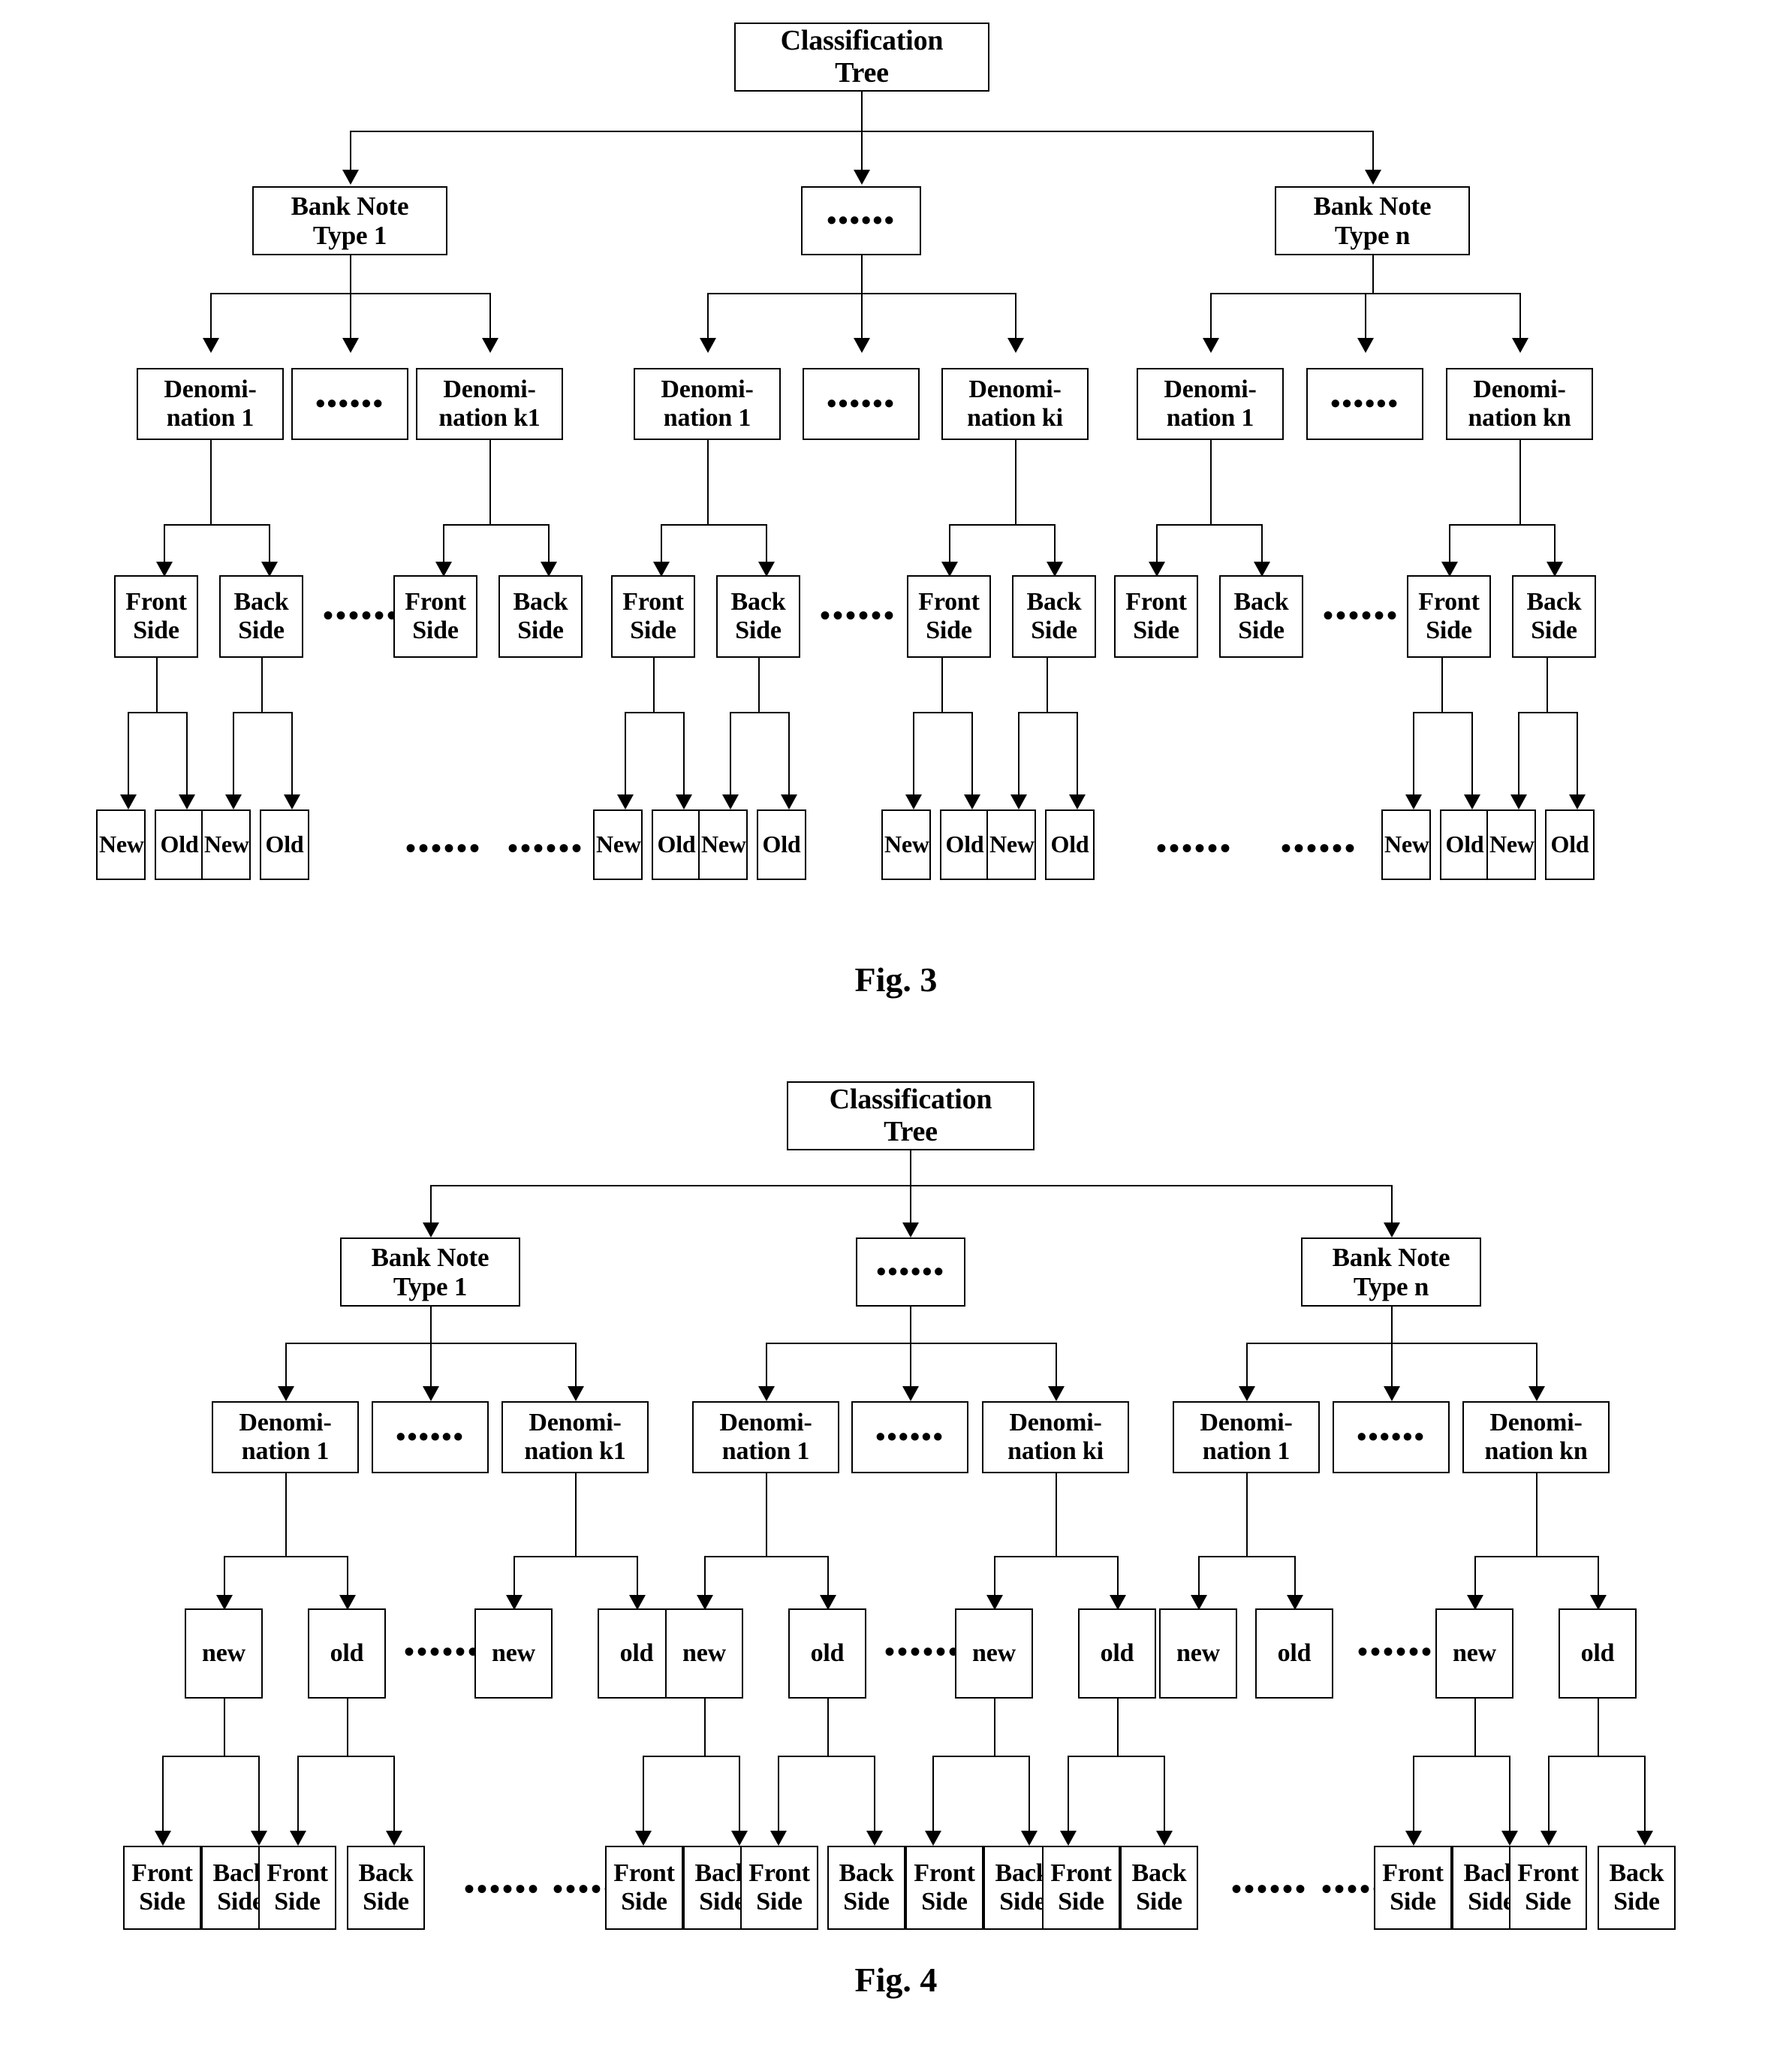 The image size is (1792, 2071). What do you see at coordinates (1157, 543) in the screenshot?
I see `fig3-connector-dE-l` at bounding box center [1157, 543].